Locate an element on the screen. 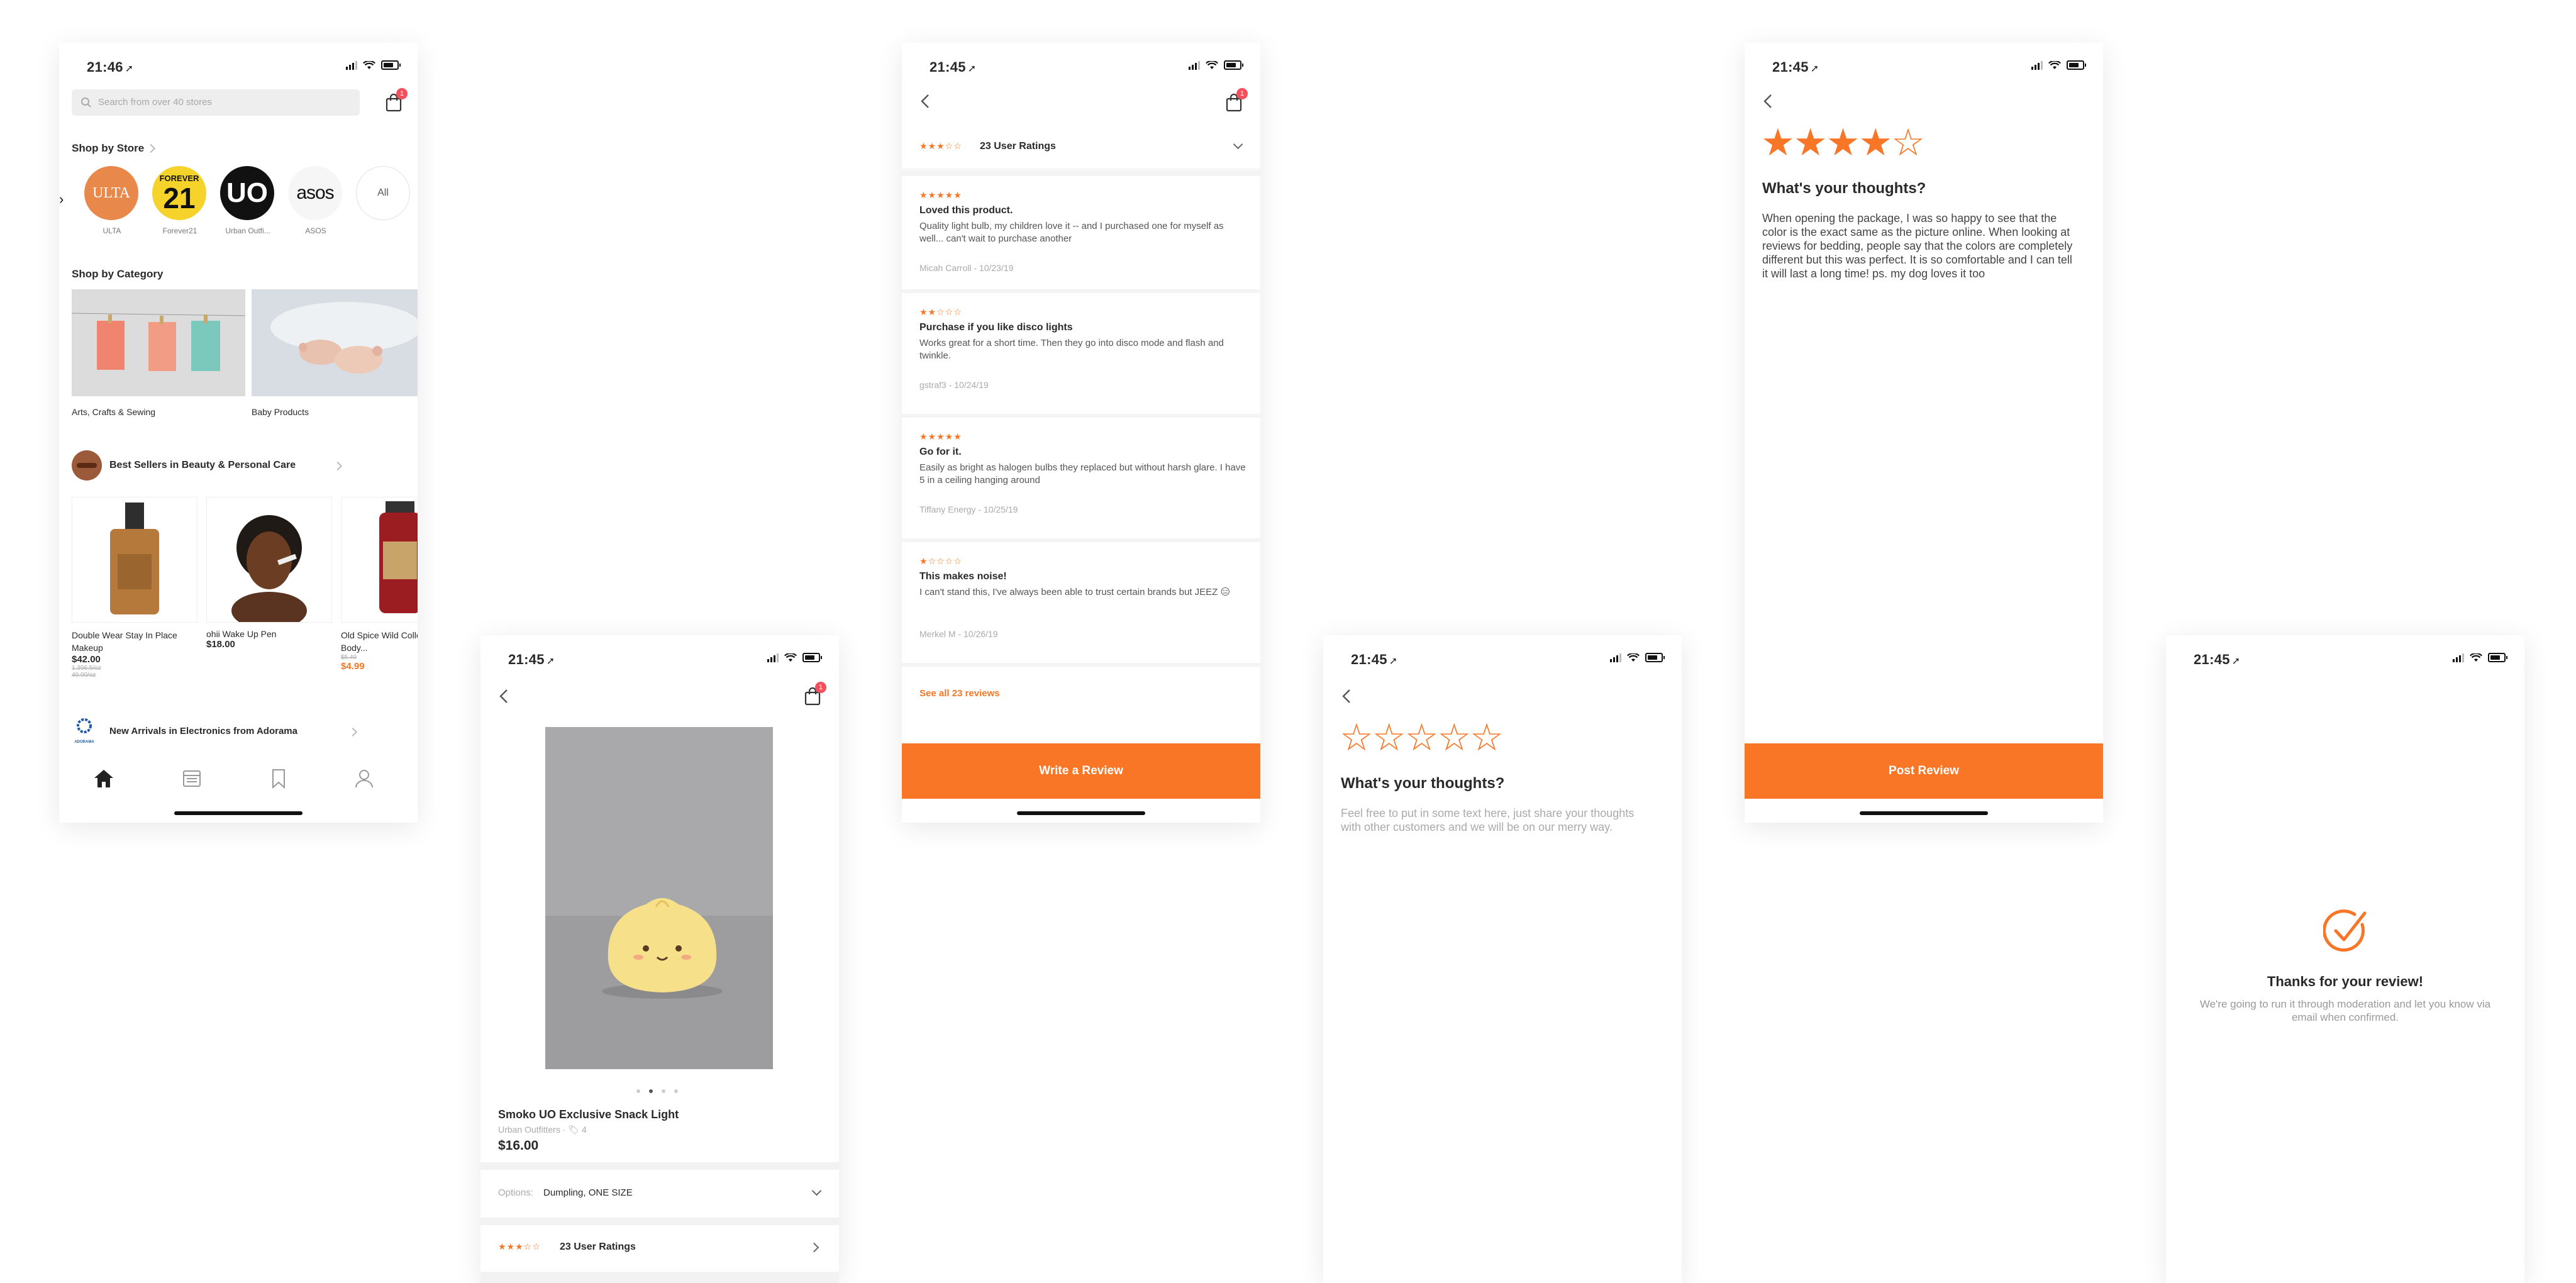 Image resolution: width=2576 pixels, height=1283 pixels. product-old-price: $5.49 is located at coordinates (349, 658).